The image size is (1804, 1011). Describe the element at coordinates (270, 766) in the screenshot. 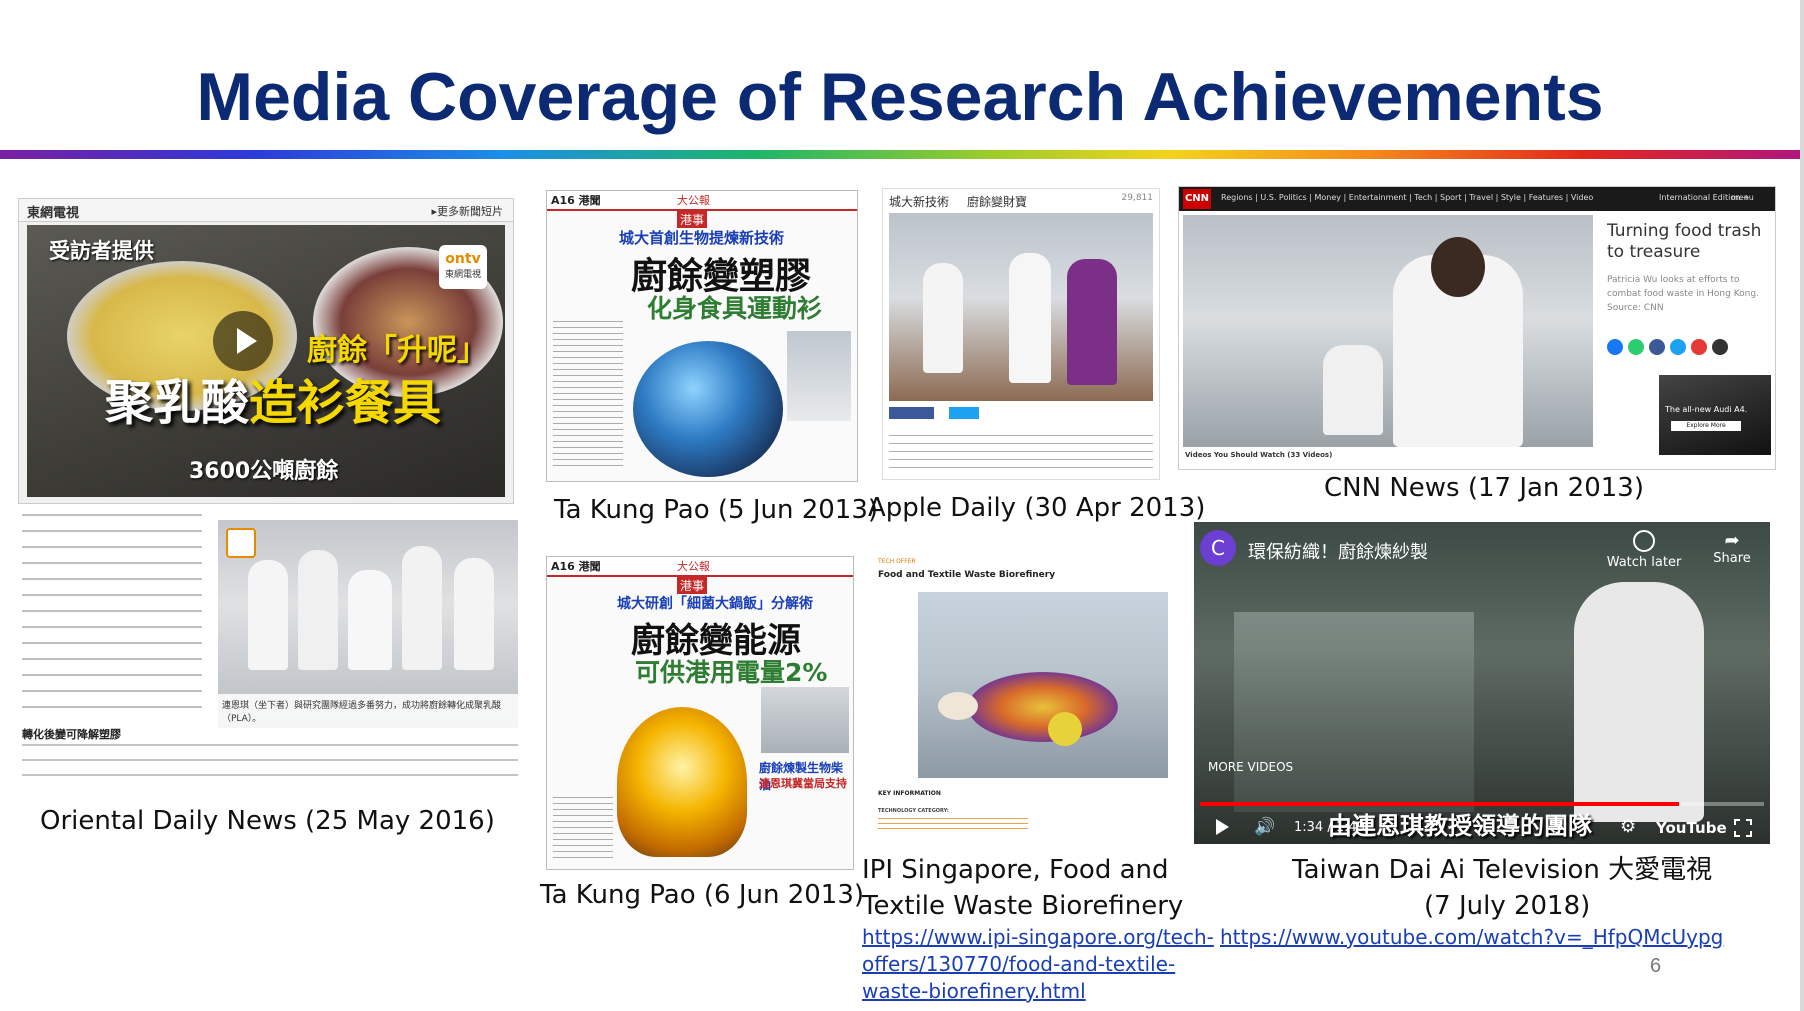

I see `oriental-text-bottom` at that location.